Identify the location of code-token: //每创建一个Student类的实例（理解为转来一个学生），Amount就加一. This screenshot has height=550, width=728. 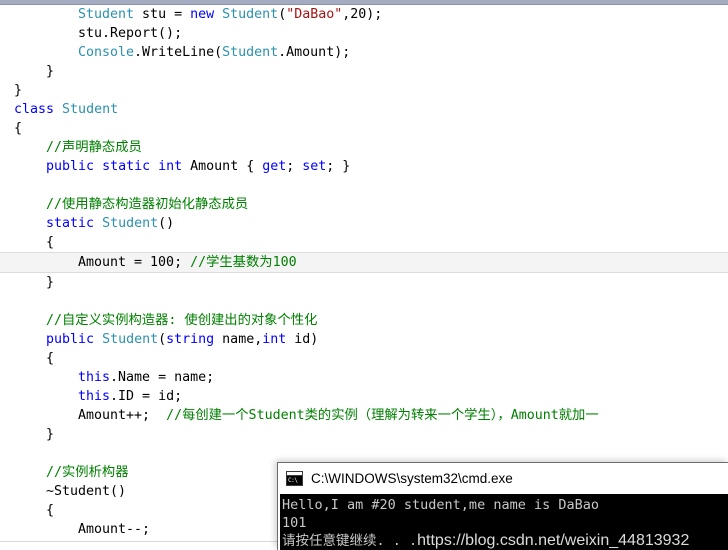
(382, 415).